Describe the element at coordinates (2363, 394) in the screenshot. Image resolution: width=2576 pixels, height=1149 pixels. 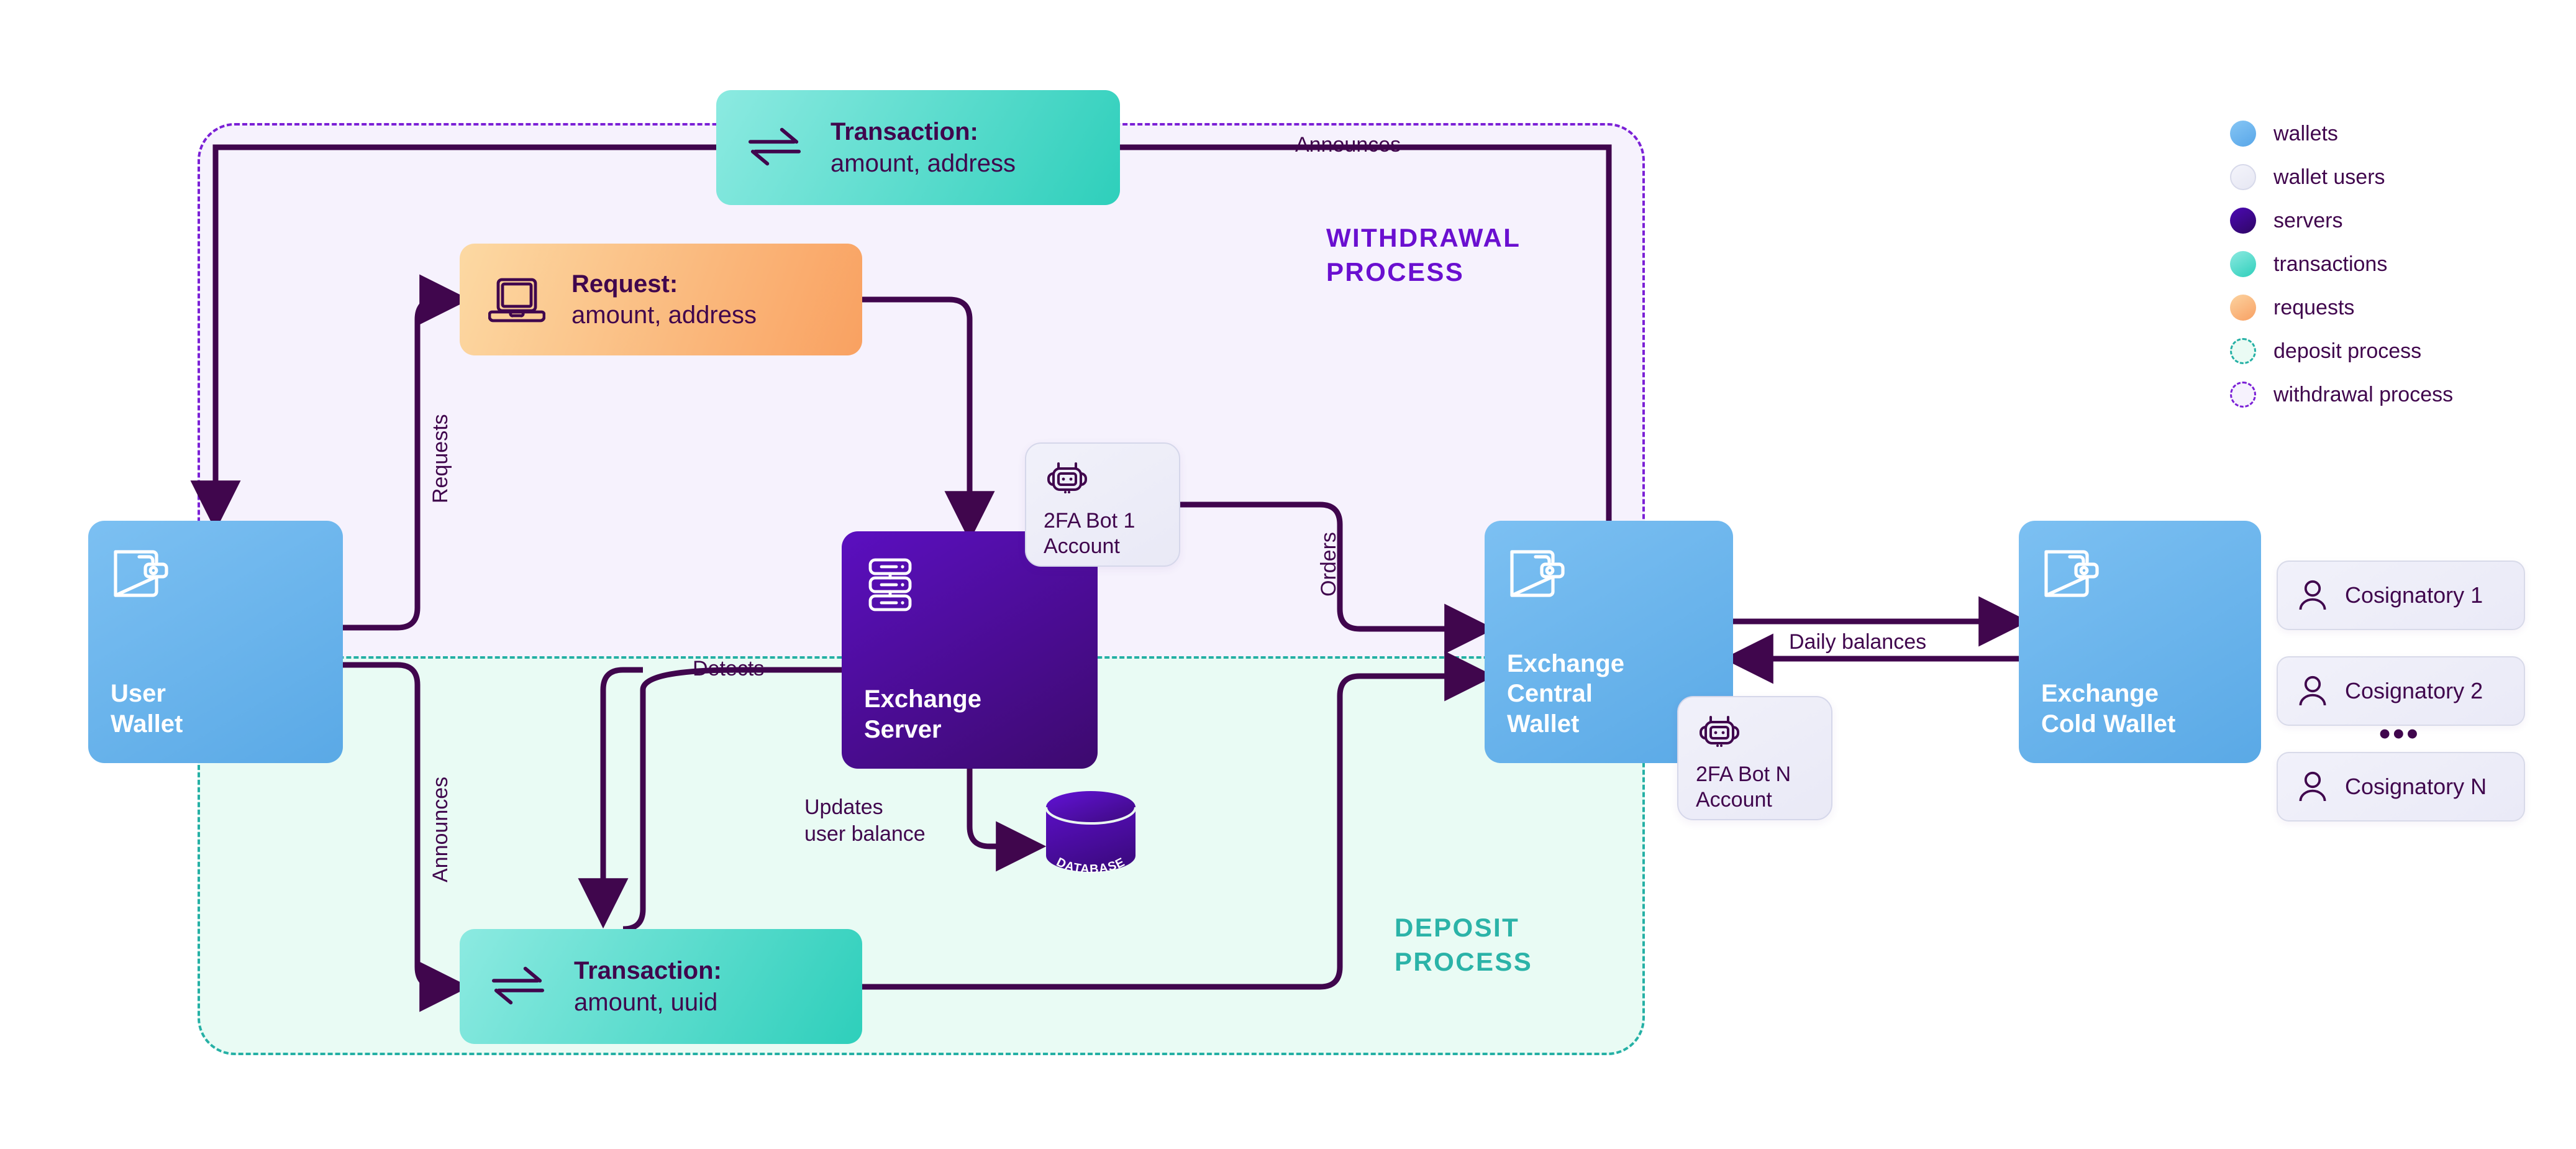
I see `legend-label-withdrawal-process: withdrawal process` at that location.